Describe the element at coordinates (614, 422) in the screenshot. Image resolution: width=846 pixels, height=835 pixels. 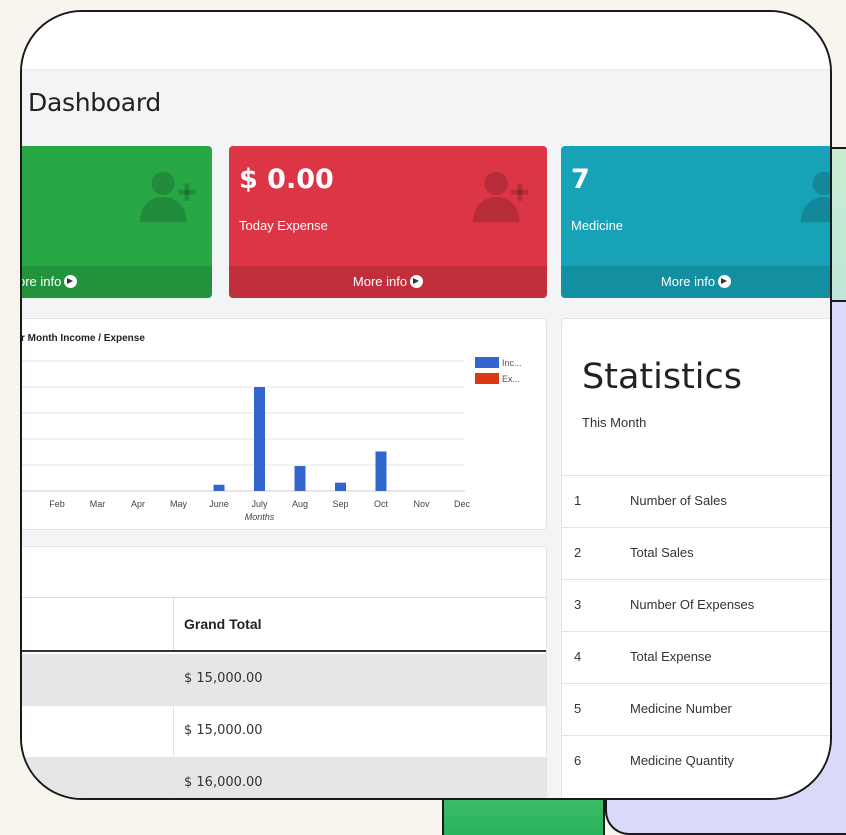
I see `statistics-subtitle: This Month` at that location.